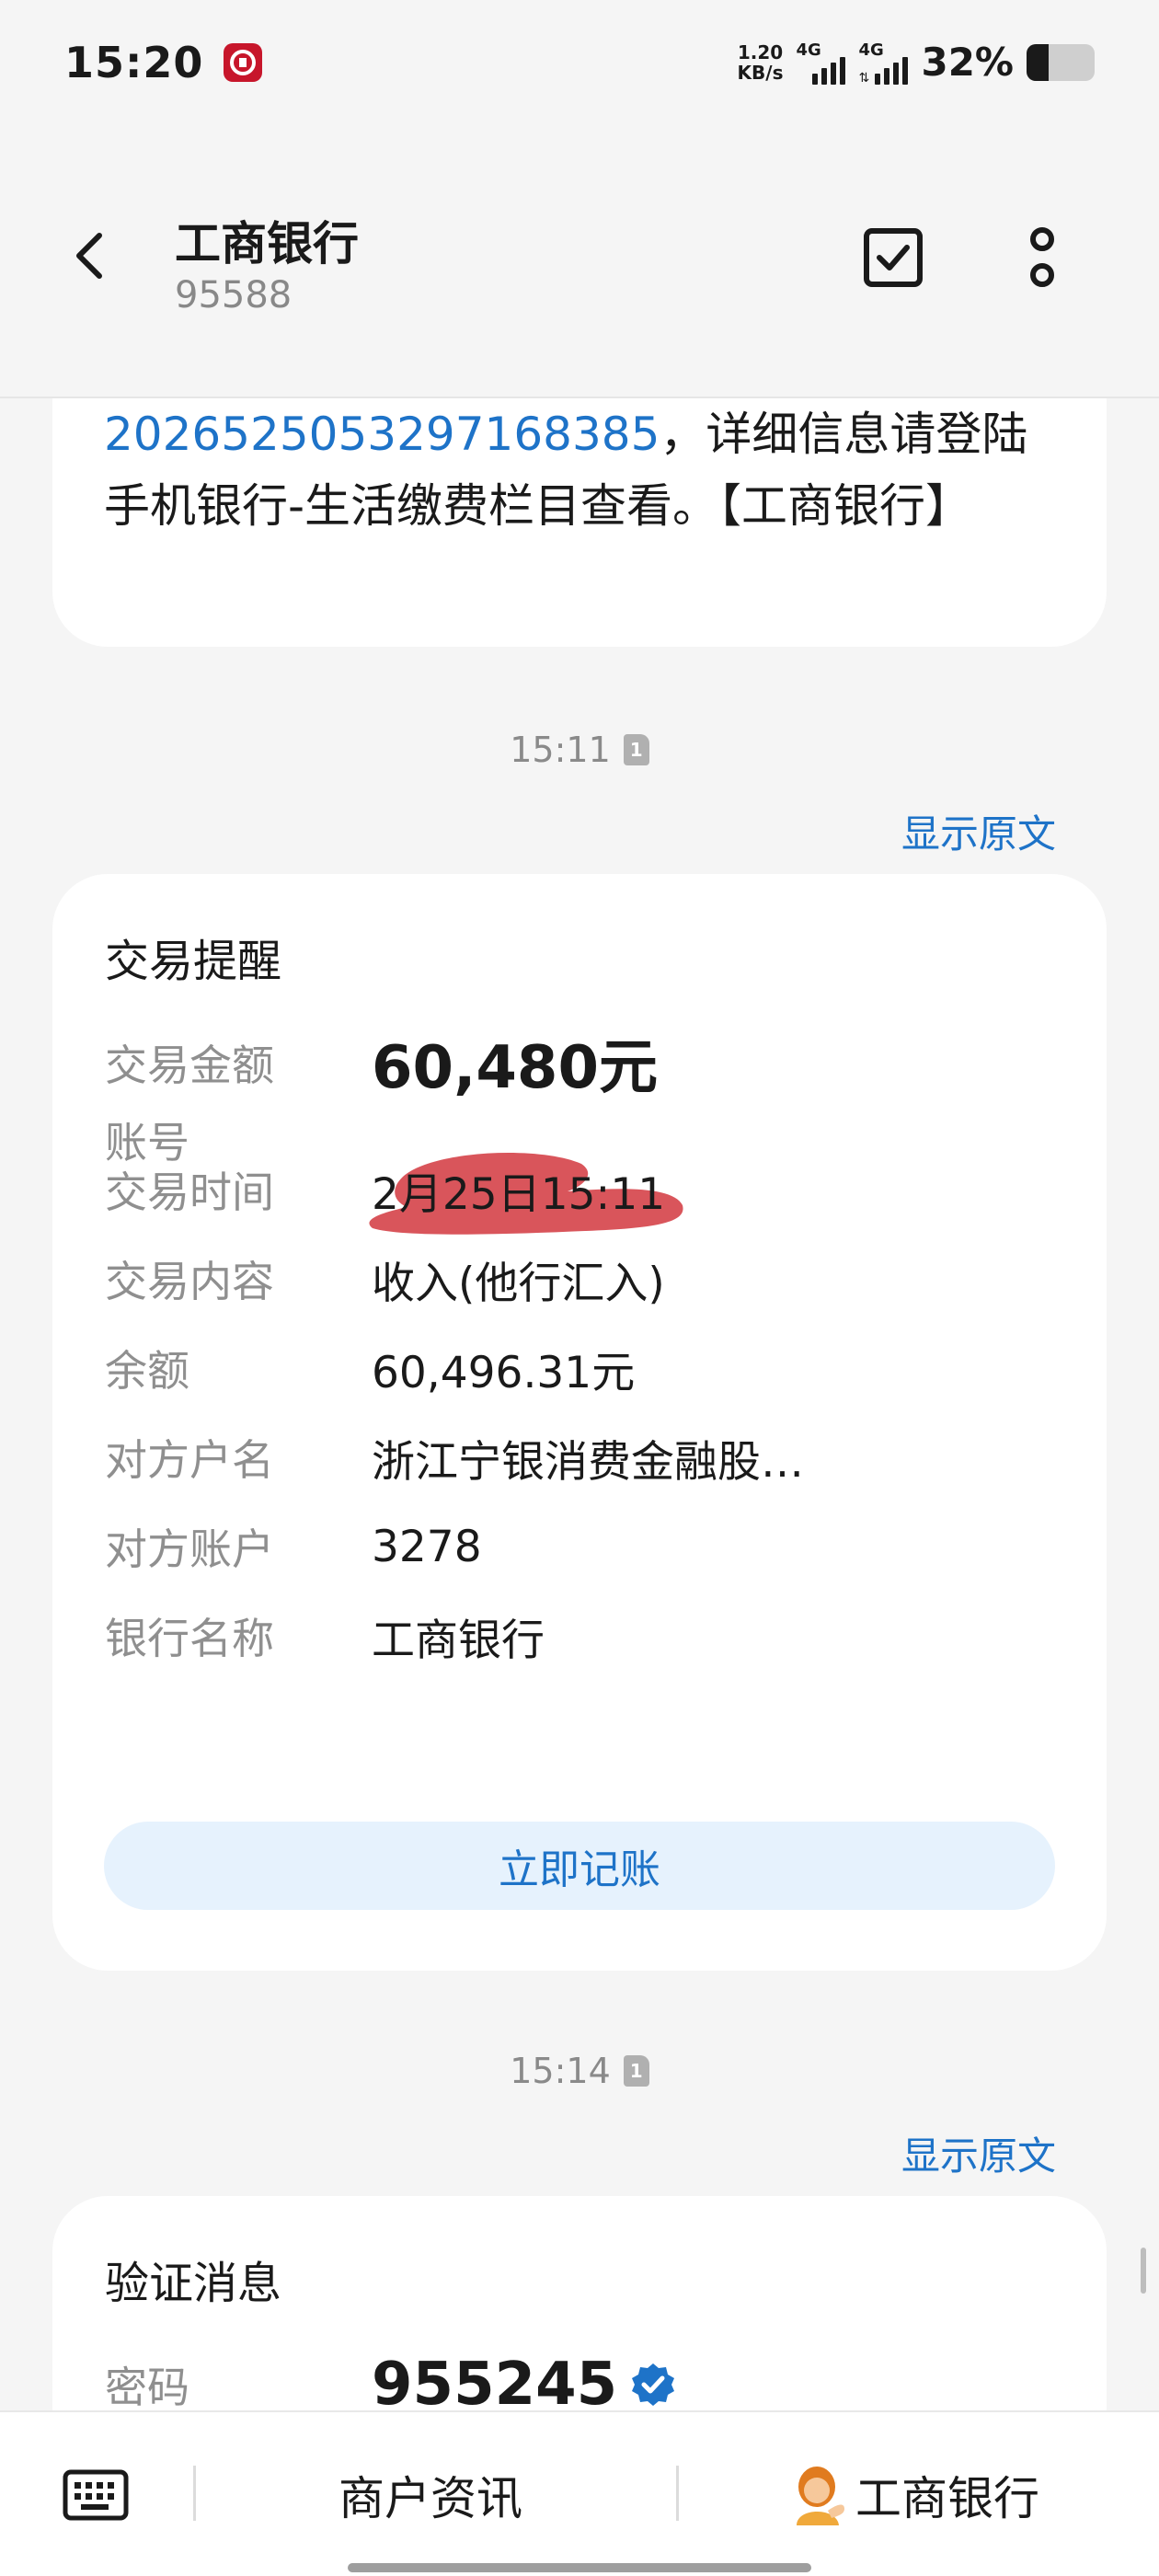 This screenshot has height=2576, width=1159. What do you see at coordinates (579, 2493) in the screenshot?
I see `bottom-menu-bar: 商户资讯 工商银行` at bounding box center [579, 2493].